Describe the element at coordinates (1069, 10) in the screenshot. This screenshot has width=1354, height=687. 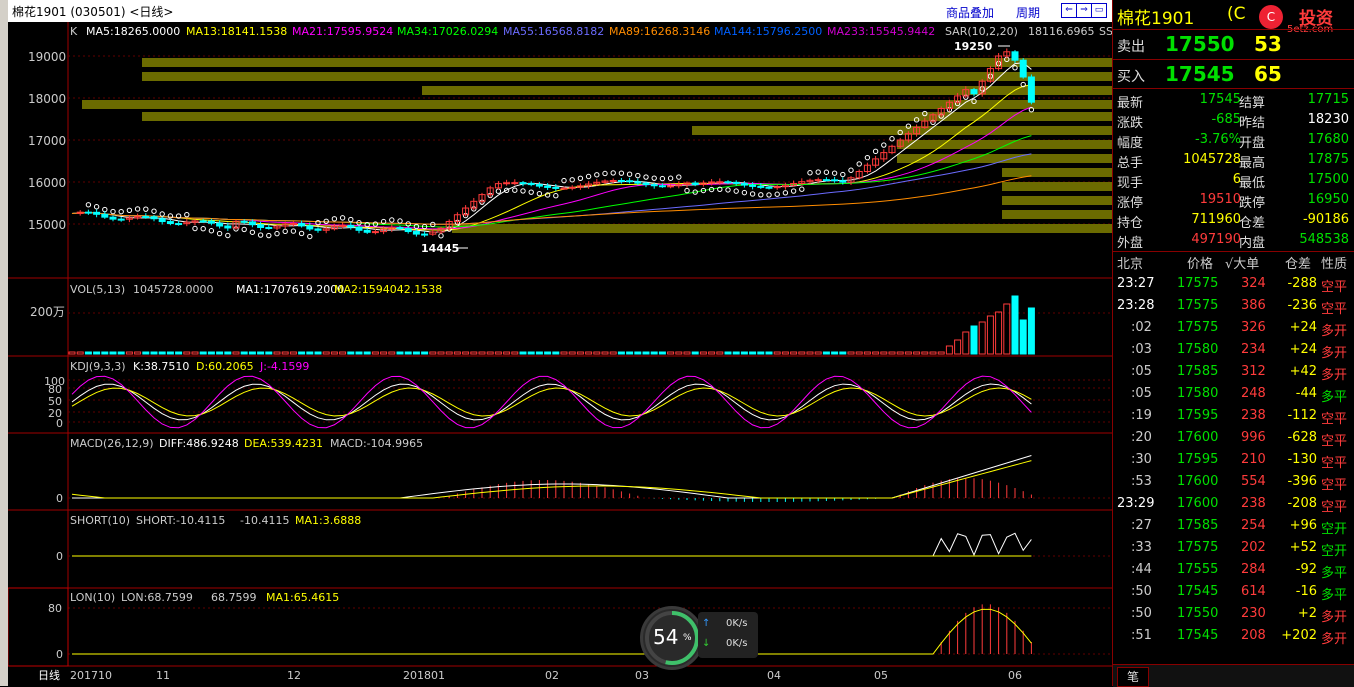
I see `prev-icon: ⇐` at that location.